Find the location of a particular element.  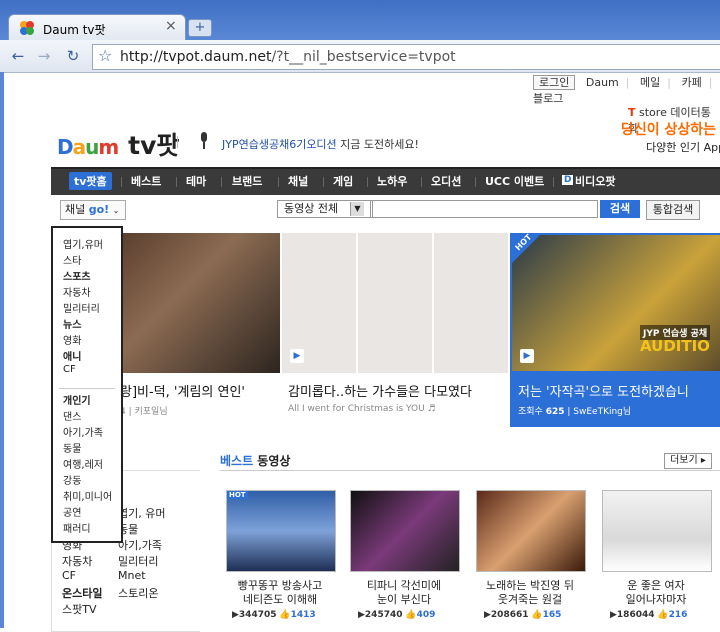

link-daum: Daum is located at coordinates (602, 82).